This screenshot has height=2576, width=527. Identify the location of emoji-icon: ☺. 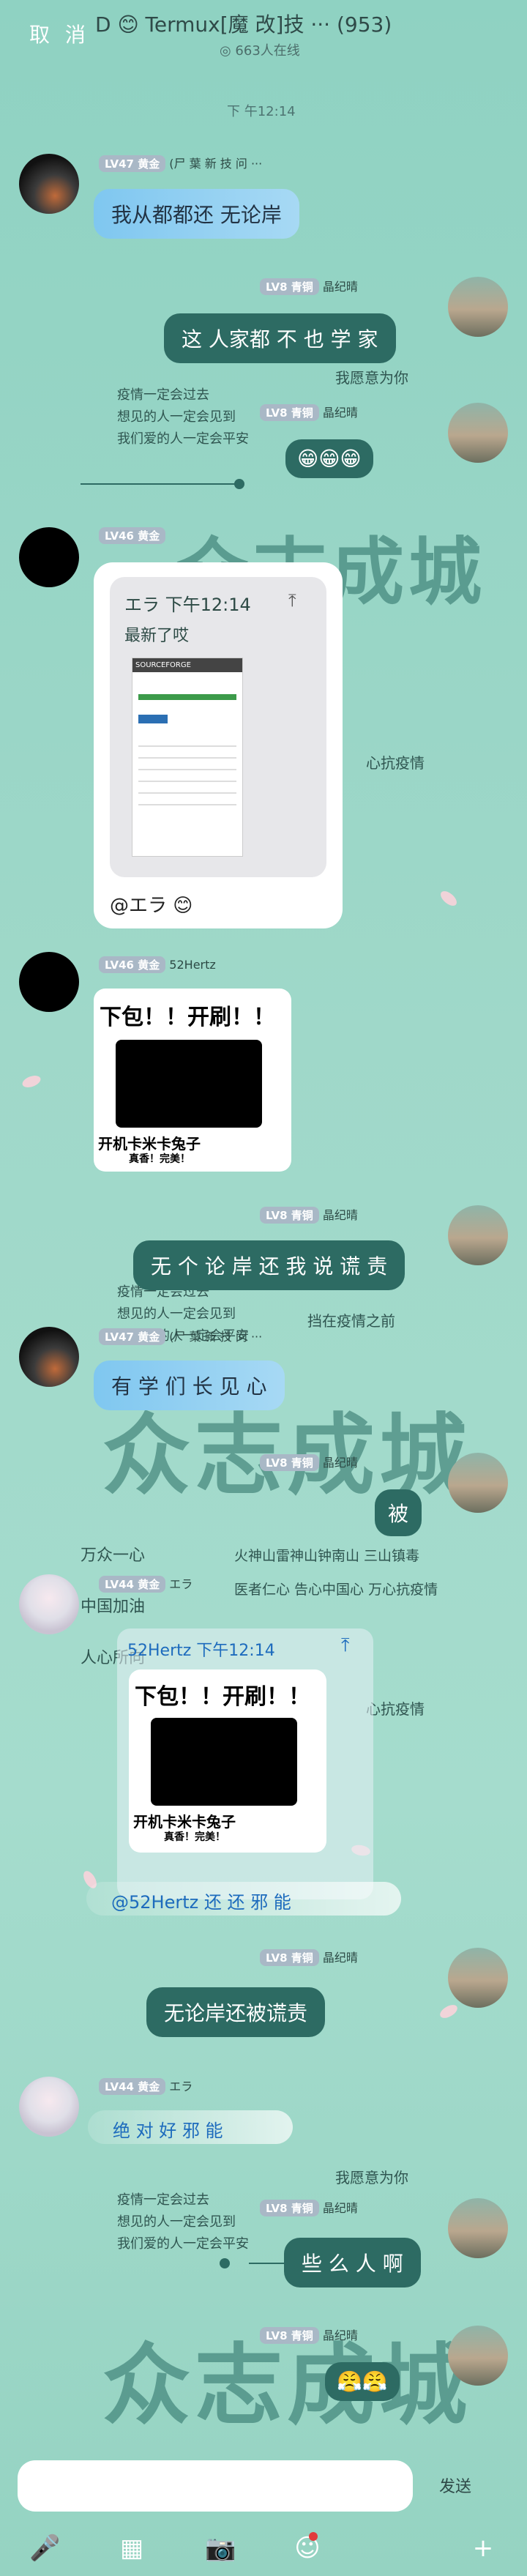
(307, 2548).